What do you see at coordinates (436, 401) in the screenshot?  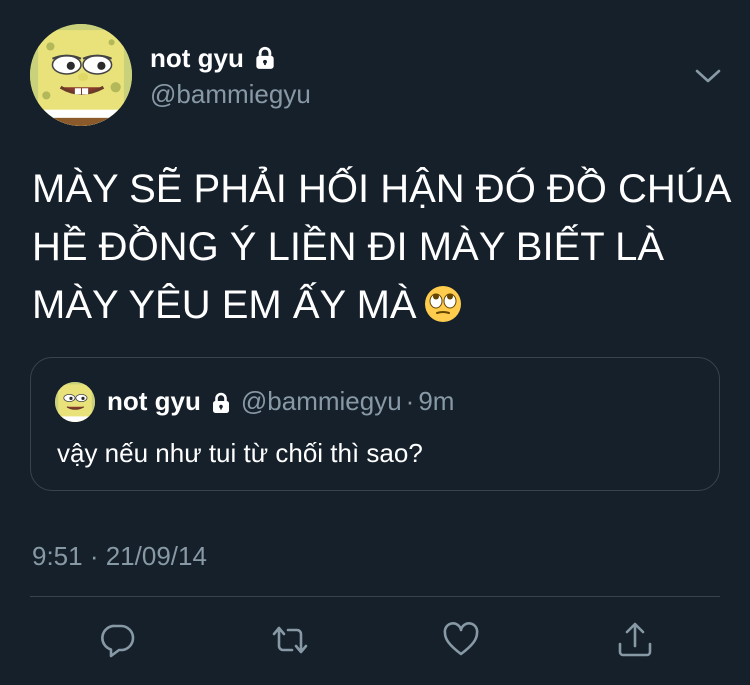 I see `quoted-time: 9m` at bounding box center [436, 401].